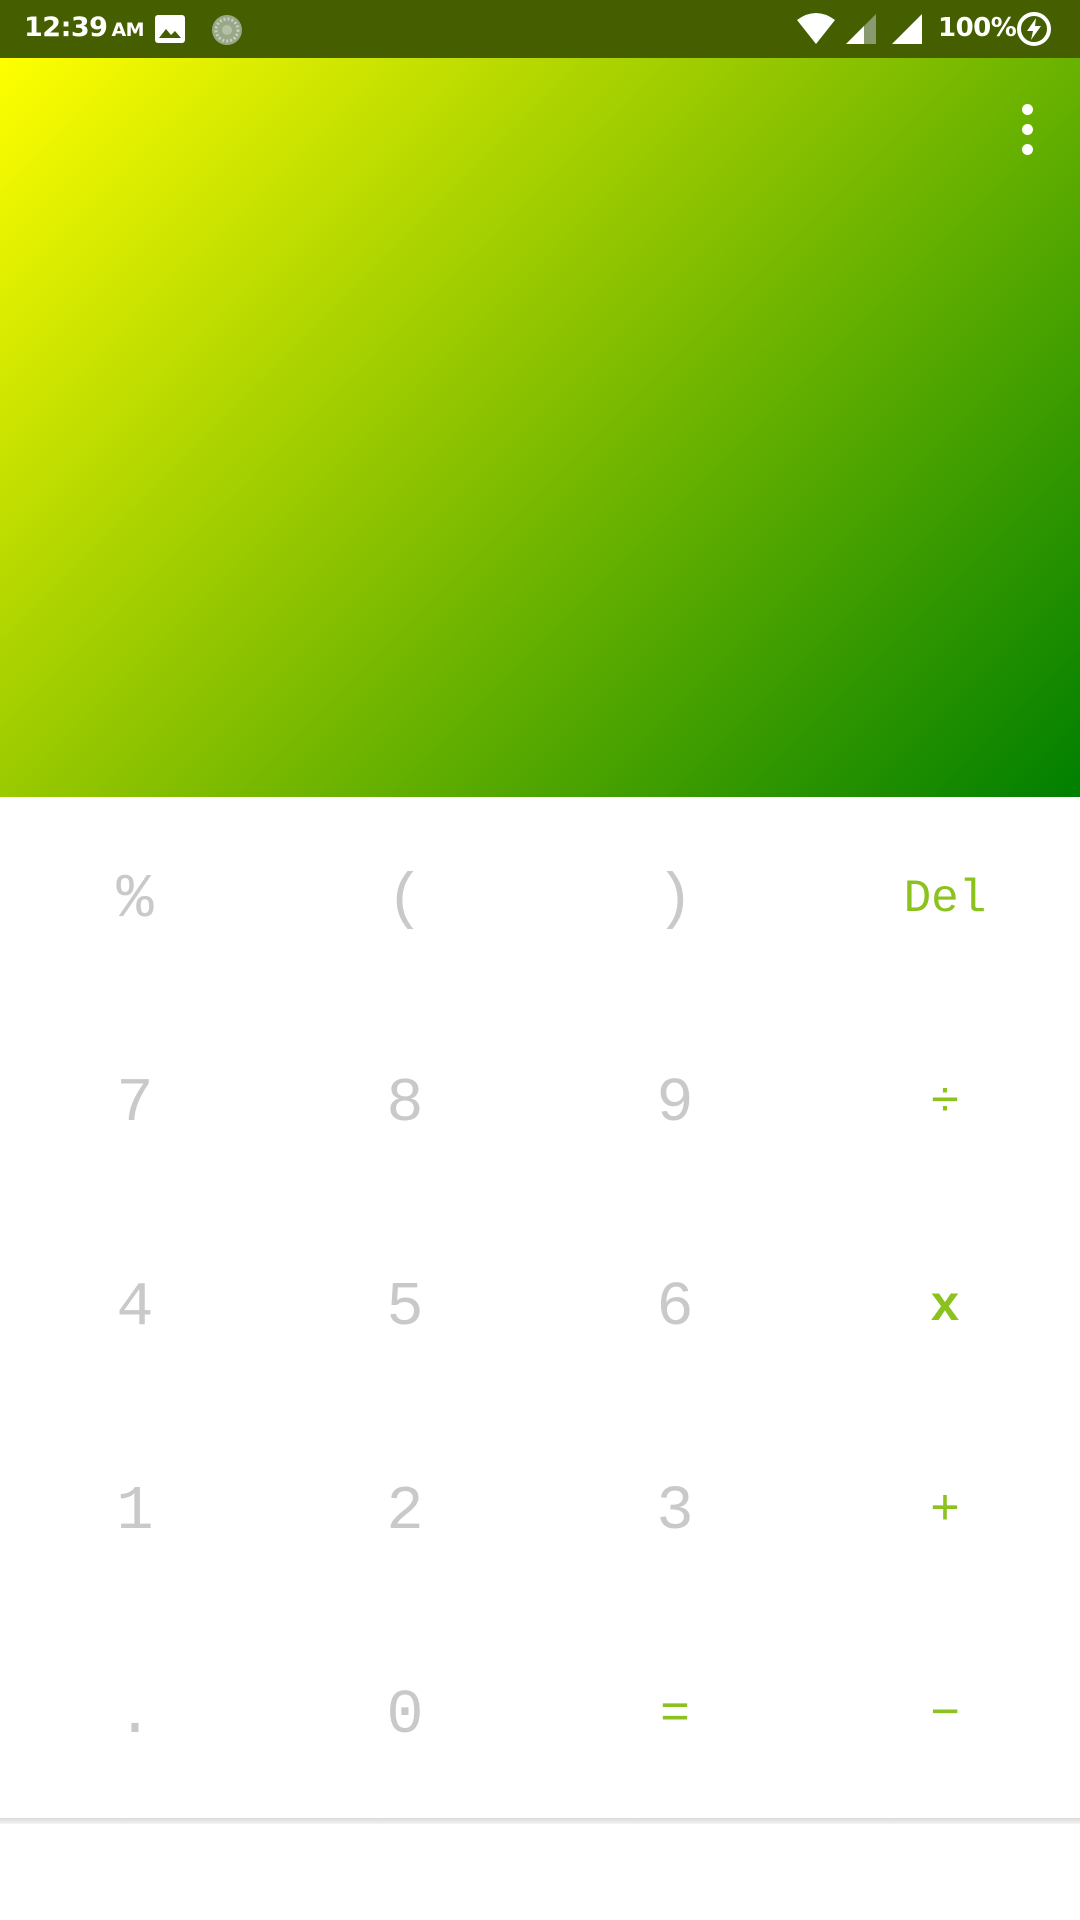  I want to click on equals-button: =, so click(675, 1715).